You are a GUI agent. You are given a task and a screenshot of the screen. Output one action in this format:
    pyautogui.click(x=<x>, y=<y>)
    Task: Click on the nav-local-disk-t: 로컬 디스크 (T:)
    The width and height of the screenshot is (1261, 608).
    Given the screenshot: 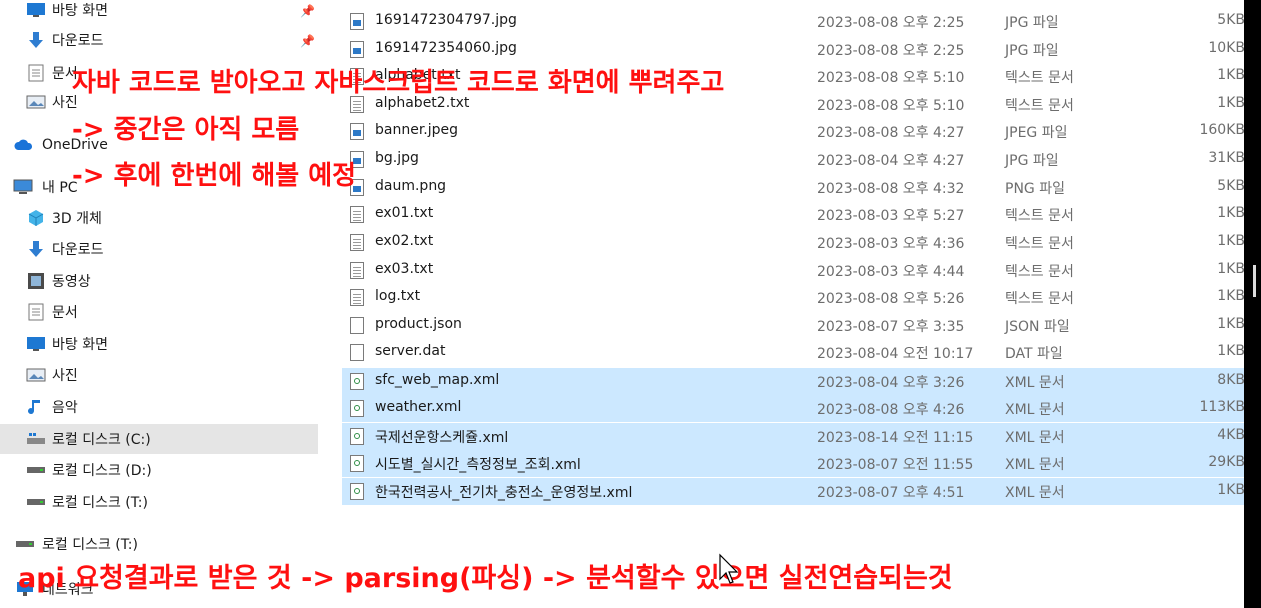 What is the action you would take?
    pyautogui.click(x=159, y=502)
    